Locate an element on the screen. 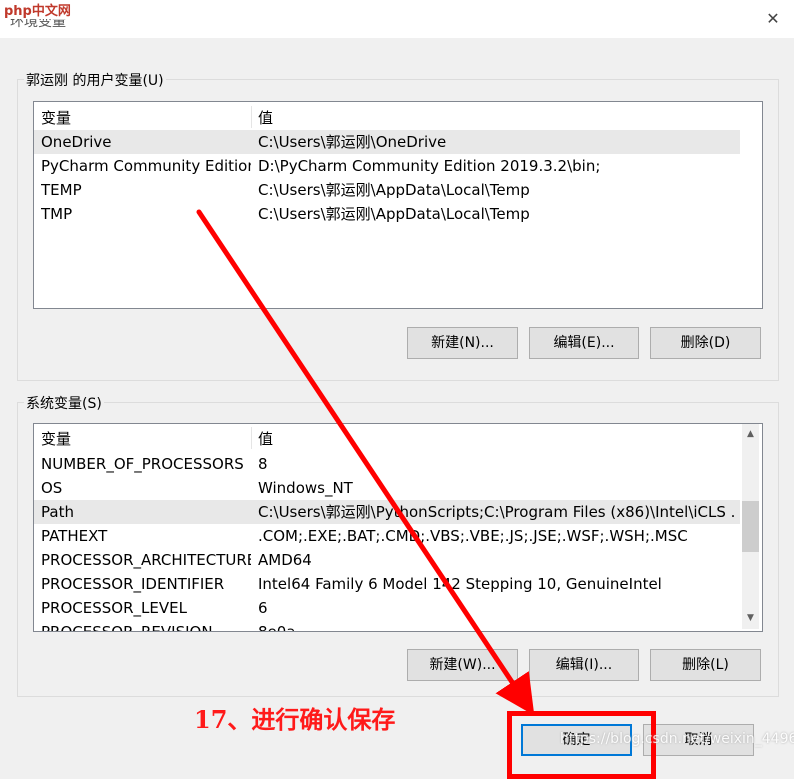  watermark: https://blog.csdn.net/weixin_44965880 is located at coordinates (677, 739).